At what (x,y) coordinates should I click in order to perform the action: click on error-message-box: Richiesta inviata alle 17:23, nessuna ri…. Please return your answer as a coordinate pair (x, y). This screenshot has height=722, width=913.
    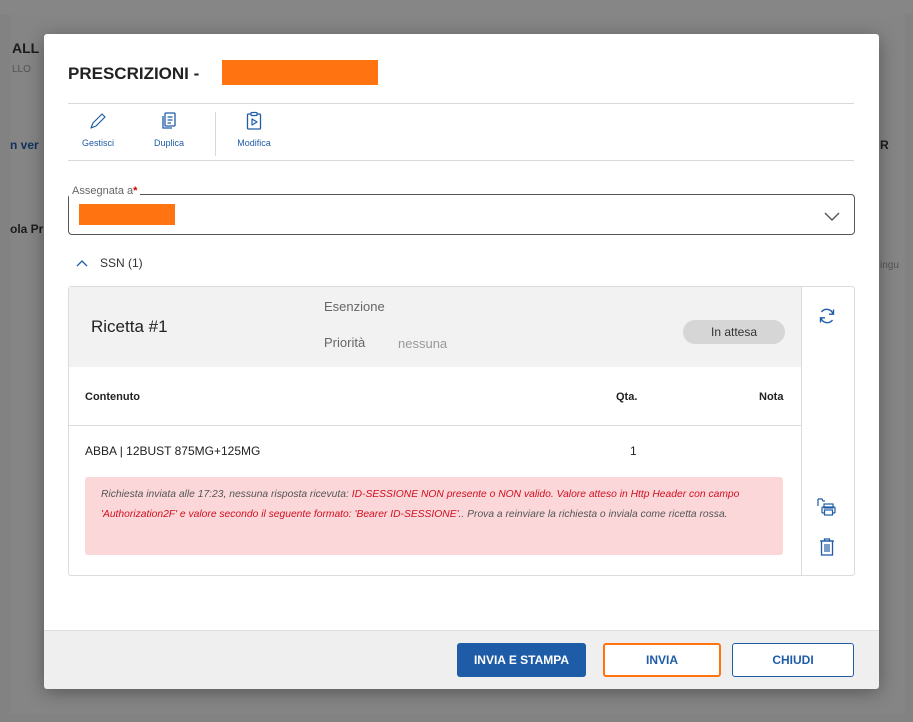
    Looking at the image, I should click on (434, 516).